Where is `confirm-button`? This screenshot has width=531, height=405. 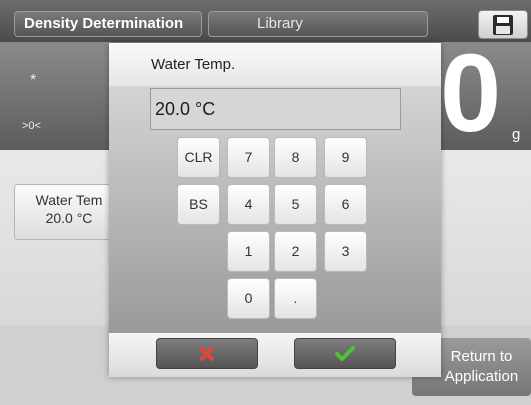 confirm-button is located at coordinates (345, 353).